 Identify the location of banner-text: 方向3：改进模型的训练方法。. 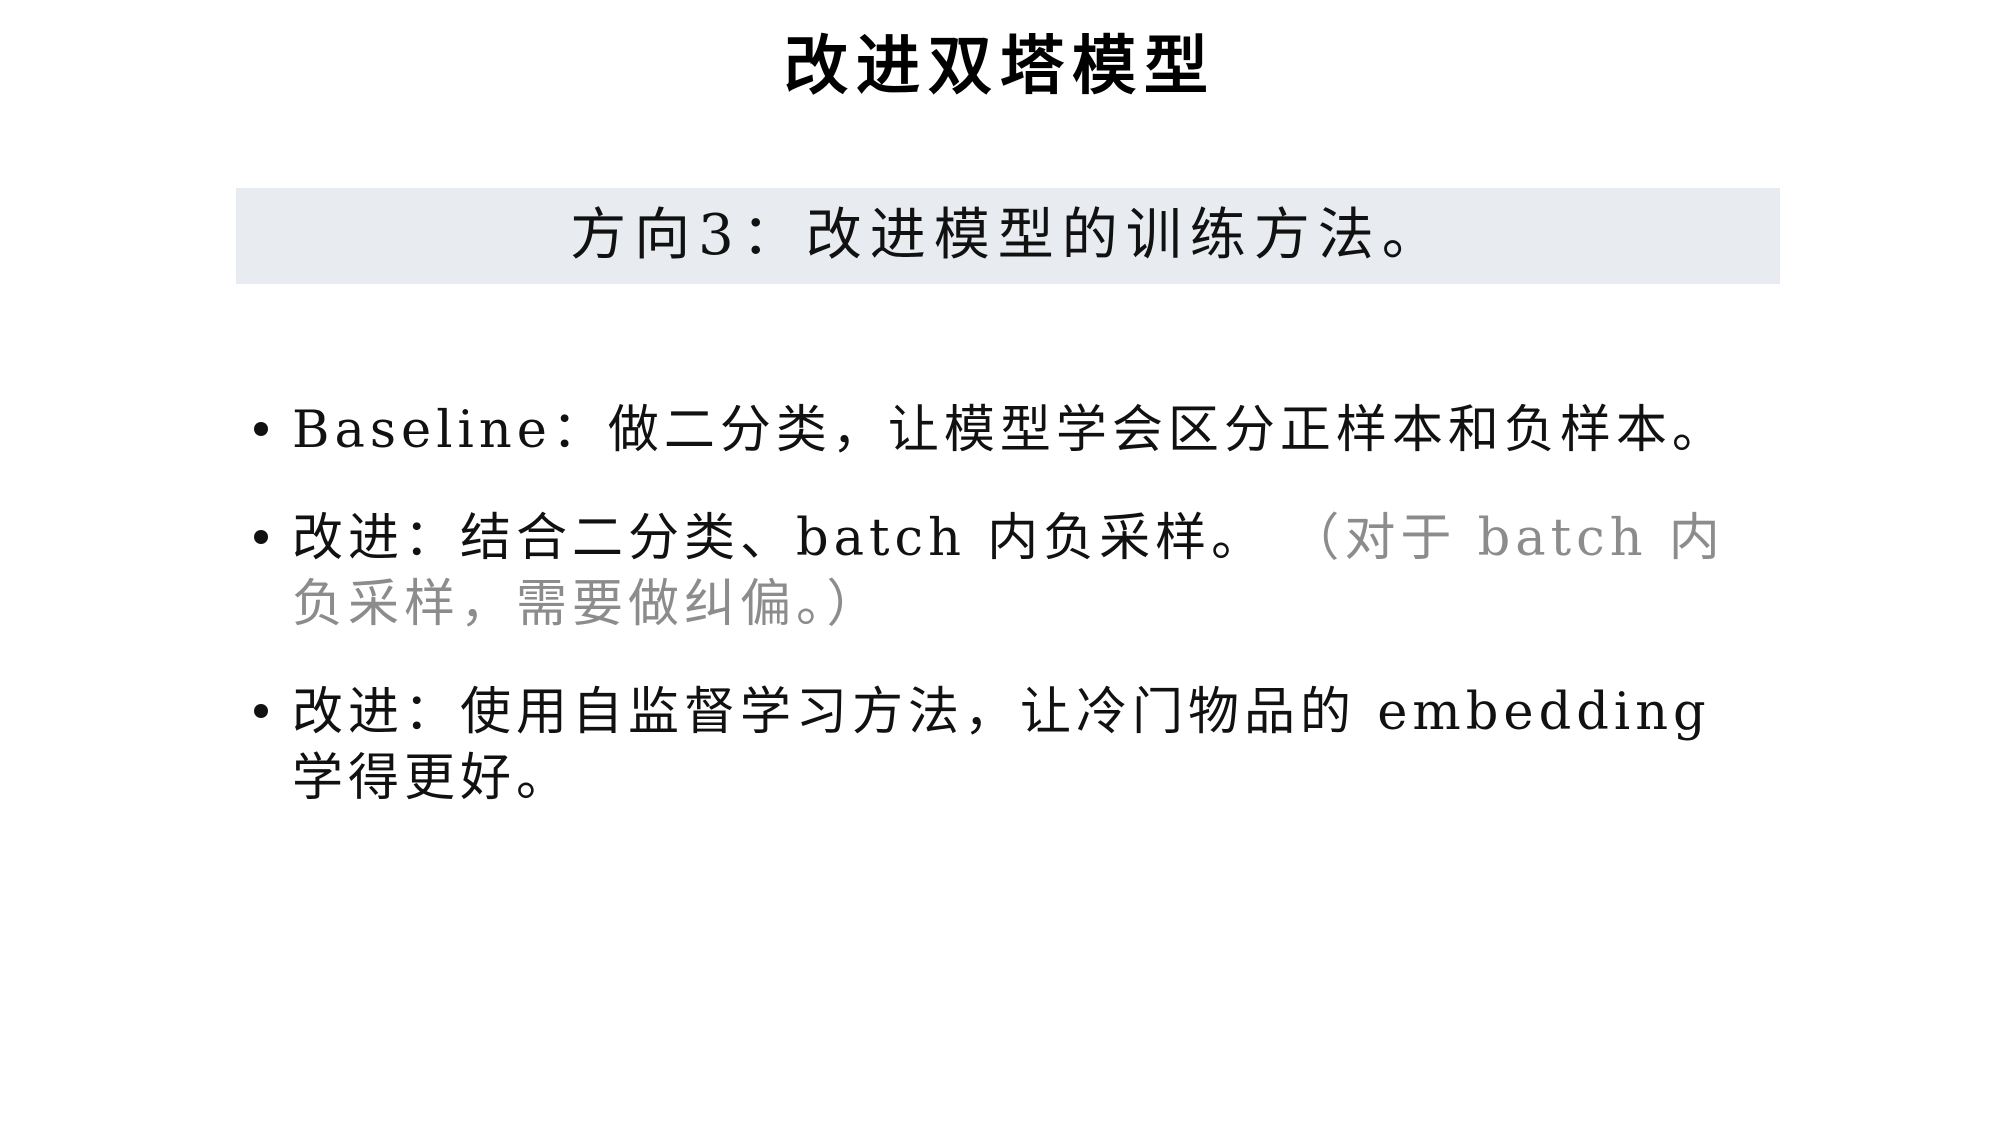
(1008, 235).